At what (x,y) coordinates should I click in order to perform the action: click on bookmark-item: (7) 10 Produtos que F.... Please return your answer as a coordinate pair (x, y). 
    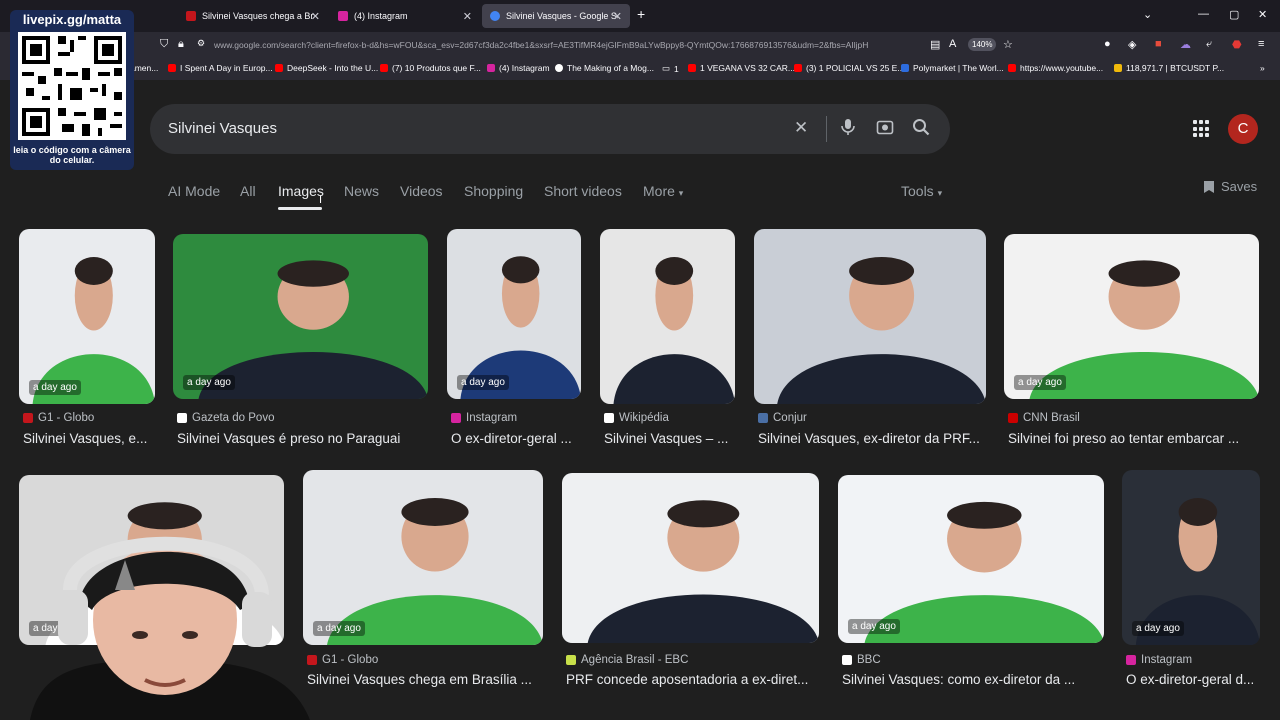
    Looking at the image, I should click on (430, 68).